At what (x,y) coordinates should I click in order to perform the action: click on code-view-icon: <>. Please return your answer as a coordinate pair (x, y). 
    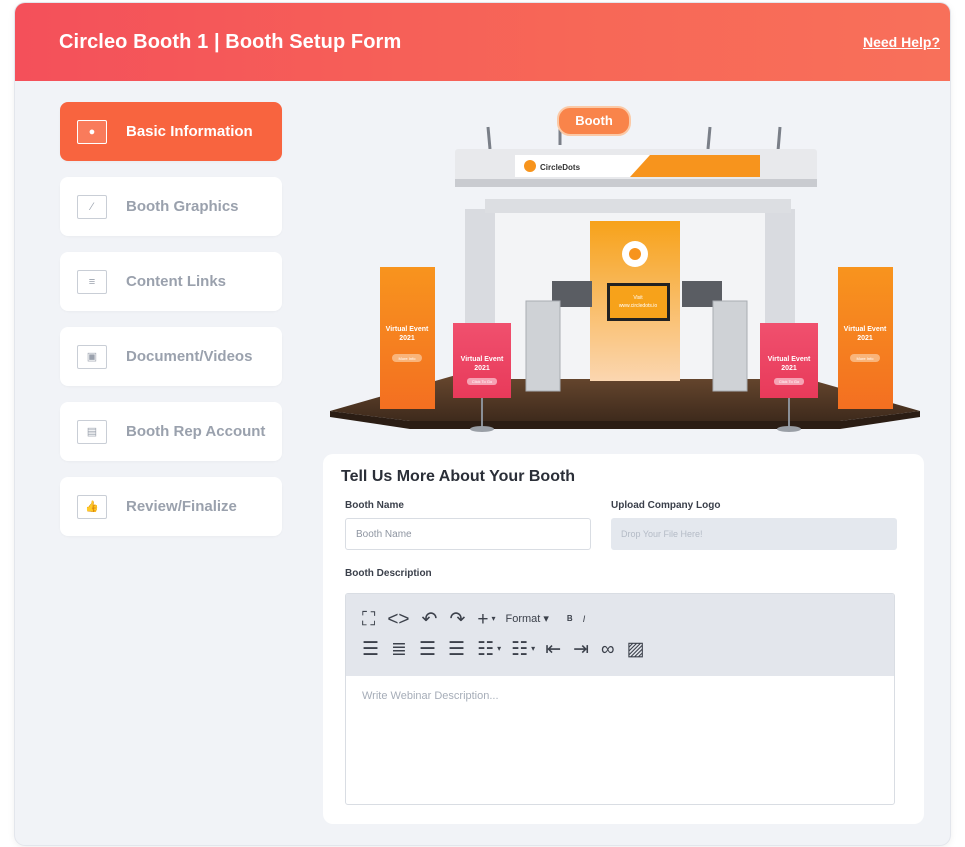
    Looking at the image, I should click on (398, 619).